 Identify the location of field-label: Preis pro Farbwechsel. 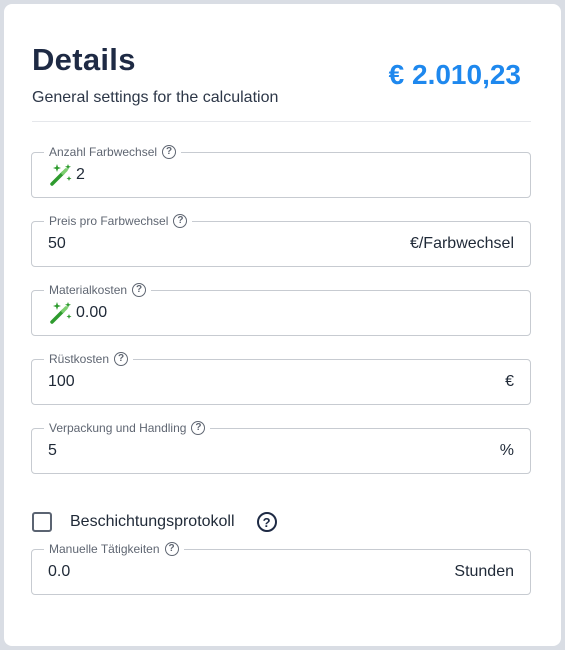
(109, 221).